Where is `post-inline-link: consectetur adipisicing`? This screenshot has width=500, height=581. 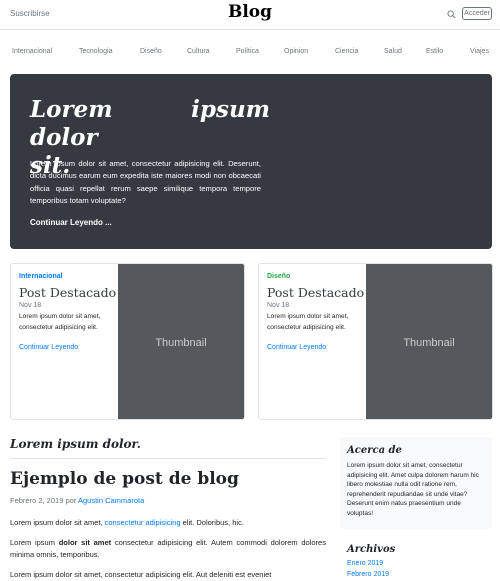 post-inline-link: consectetur adipisicing is located at coordinates (143, 522).